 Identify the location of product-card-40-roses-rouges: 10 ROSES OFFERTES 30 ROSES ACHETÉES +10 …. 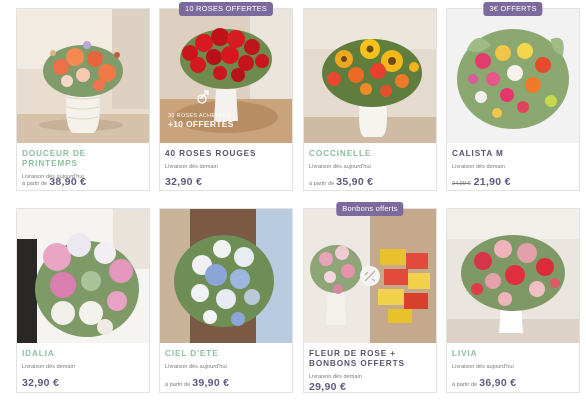
(226, 96).